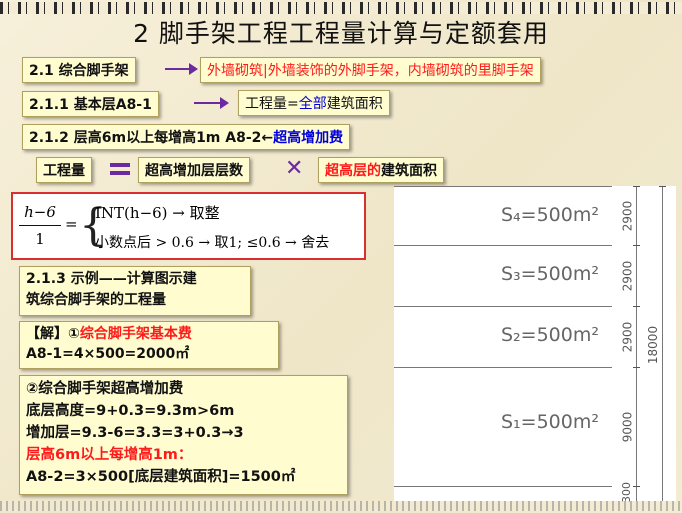  I want to click on item-scaffold-scope: 外墙砌筑|外墙装饰的外脚手架，内墙砌筑的里脚手架, so click(370, 70).